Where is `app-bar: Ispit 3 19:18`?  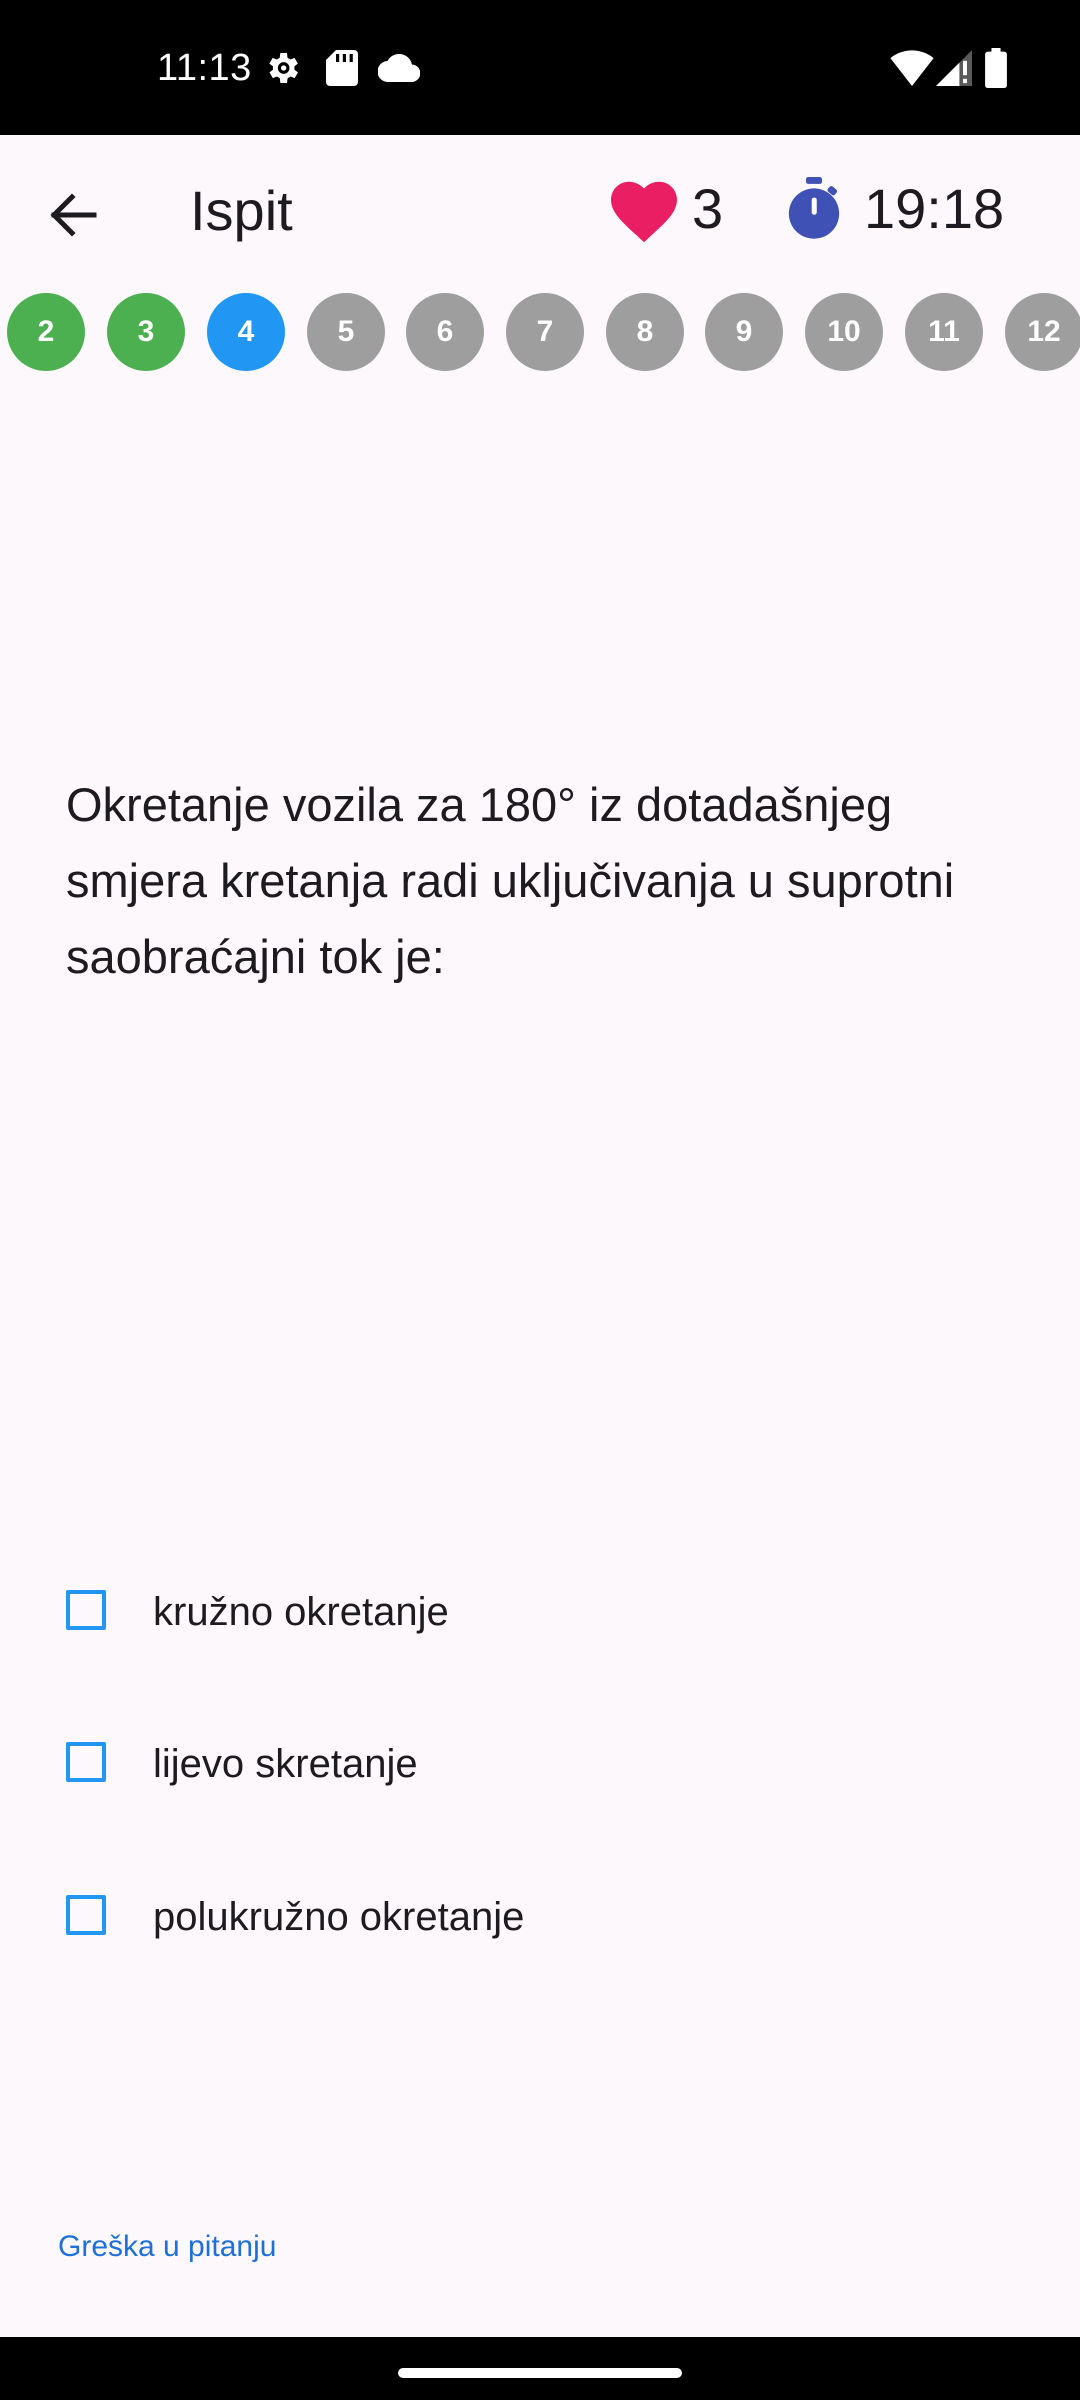
app-bar: Ispit 3 19:18 is located at coordinates (540, 210).